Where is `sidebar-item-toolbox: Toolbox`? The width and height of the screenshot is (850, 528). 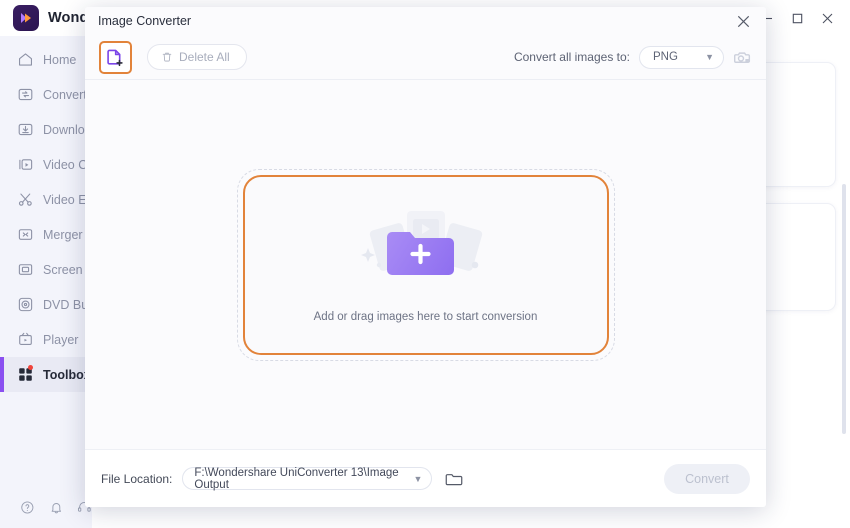
sidebar-item-toolbox: Toolbox is located at coordinates (46, 374).